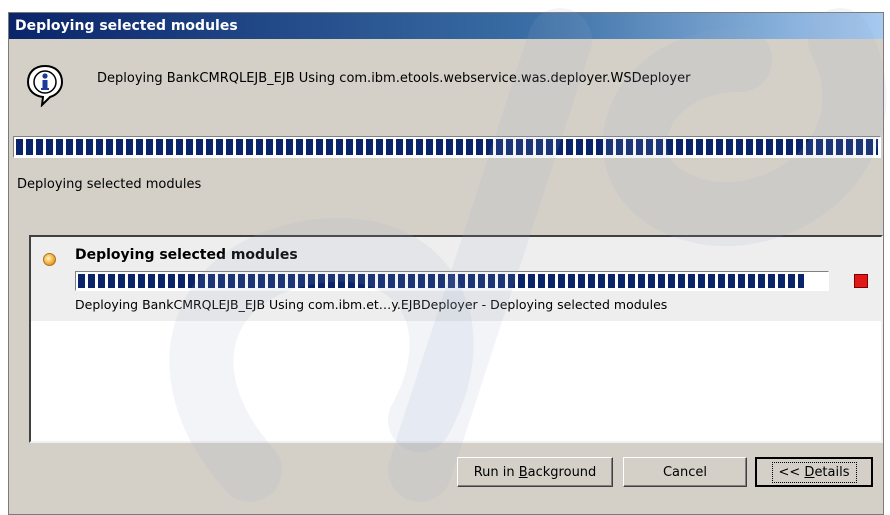 The width and height of the screenshot is (890, 515). I want to click on label-suffix: ackground, so click(562, 472).